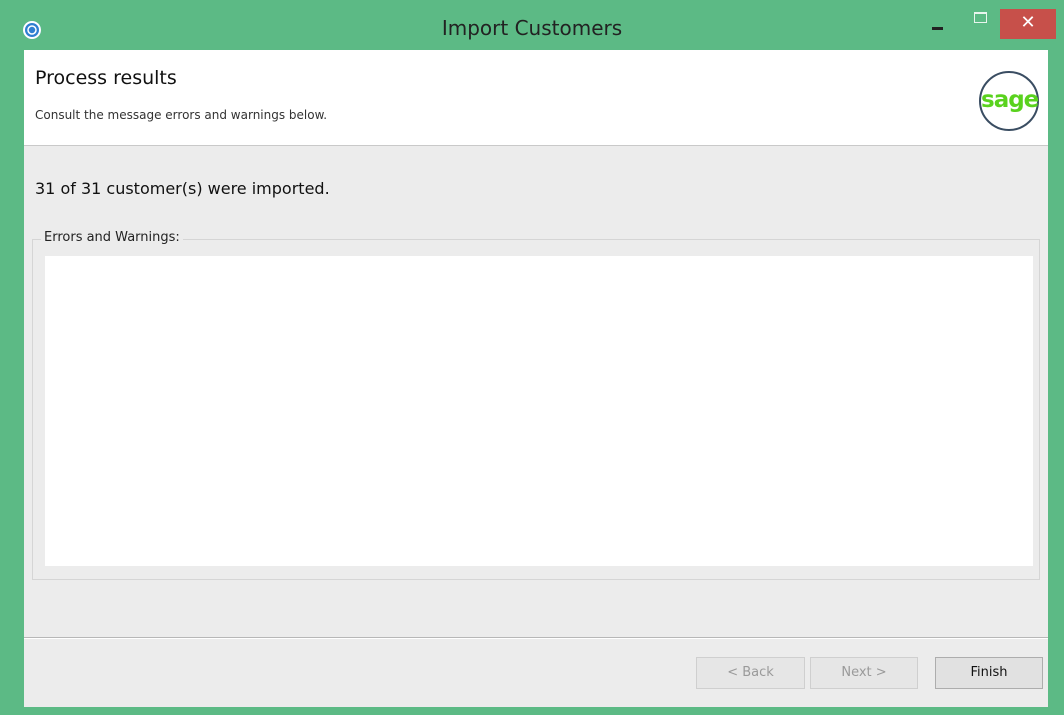 This screenshot has width=1064, height=715. What do you see at coordinates (182, 188) in the screenshot?
I see `import-summary: 31 of 31 customer(s) were imported.` at bounding box center [182, 188].